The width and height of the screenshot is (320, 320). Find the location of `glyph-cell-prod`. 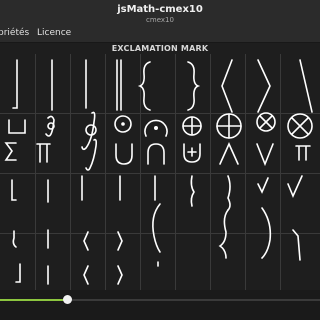

glyph-cell-prod is located at coordinates (43, 153).